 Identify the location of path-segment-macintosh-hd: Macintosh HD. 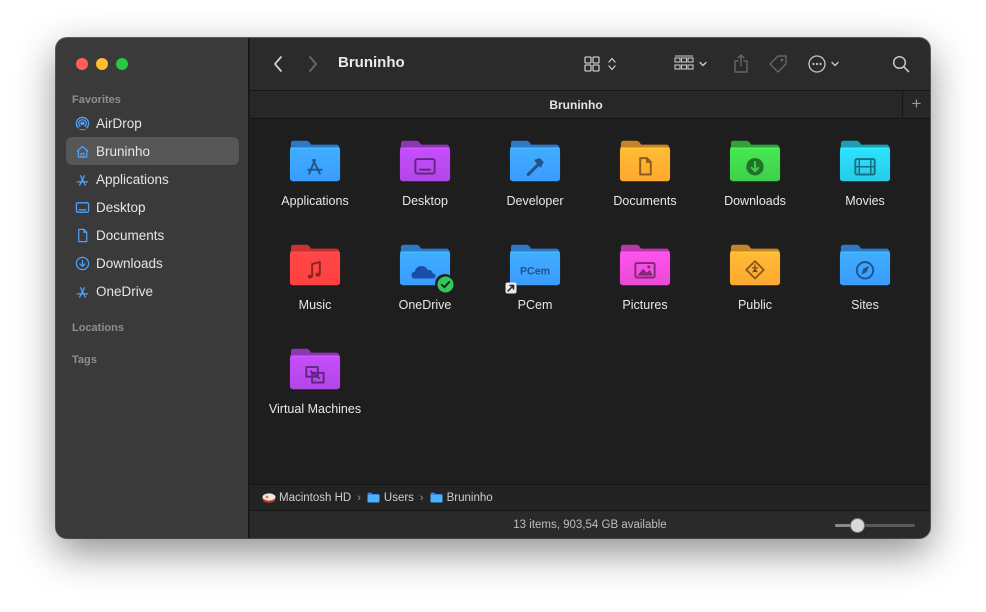
(306, 498).